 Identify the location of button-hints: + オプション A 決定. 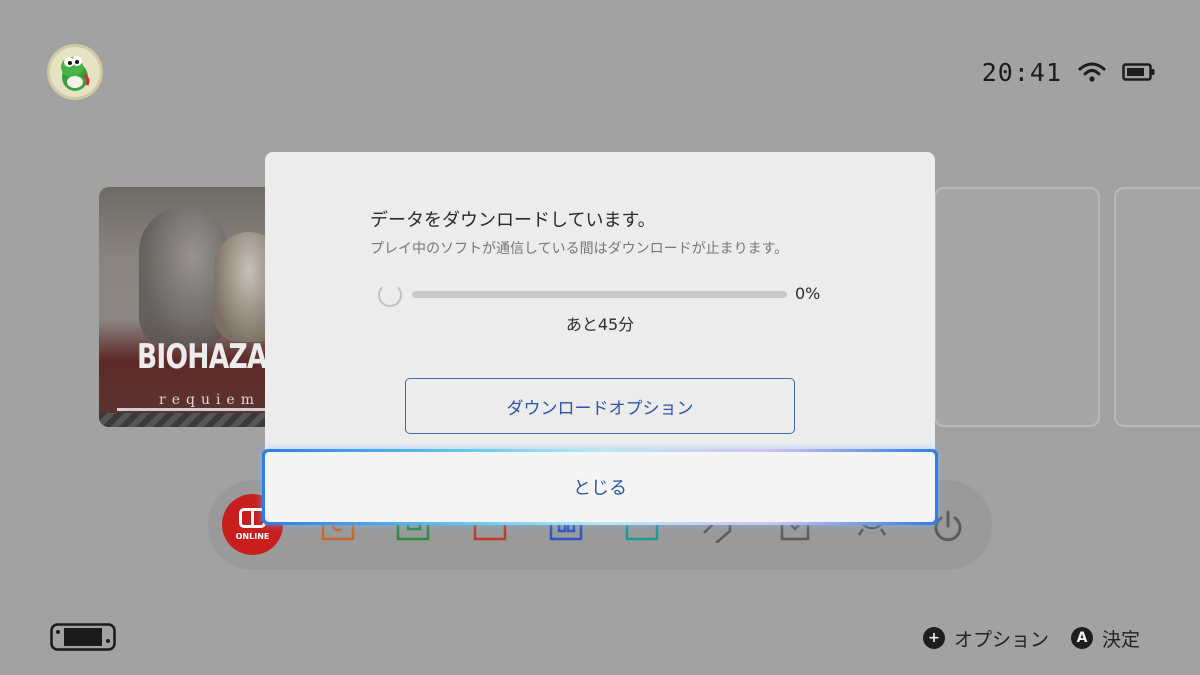
(1031, 638).